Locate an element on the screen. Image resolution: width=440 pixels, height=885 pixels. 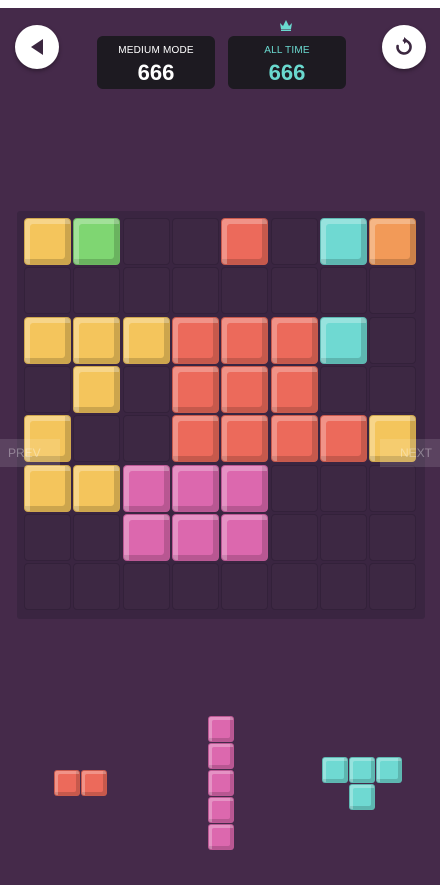
back-triangle-icon is located at coordinates (37, 47).